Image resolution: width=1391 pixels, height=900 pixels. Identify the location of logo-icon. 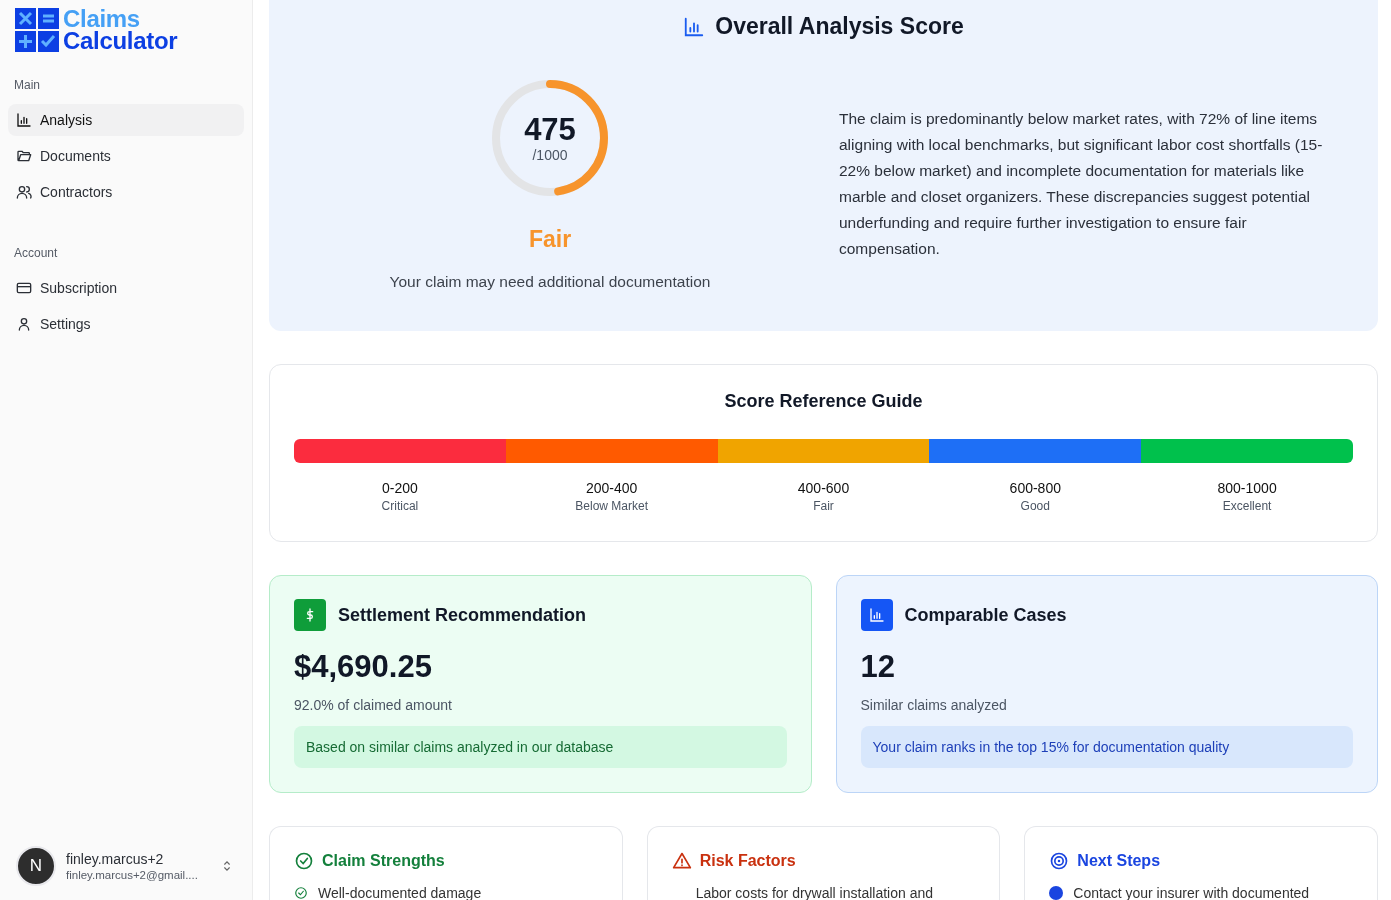
(37, 30).